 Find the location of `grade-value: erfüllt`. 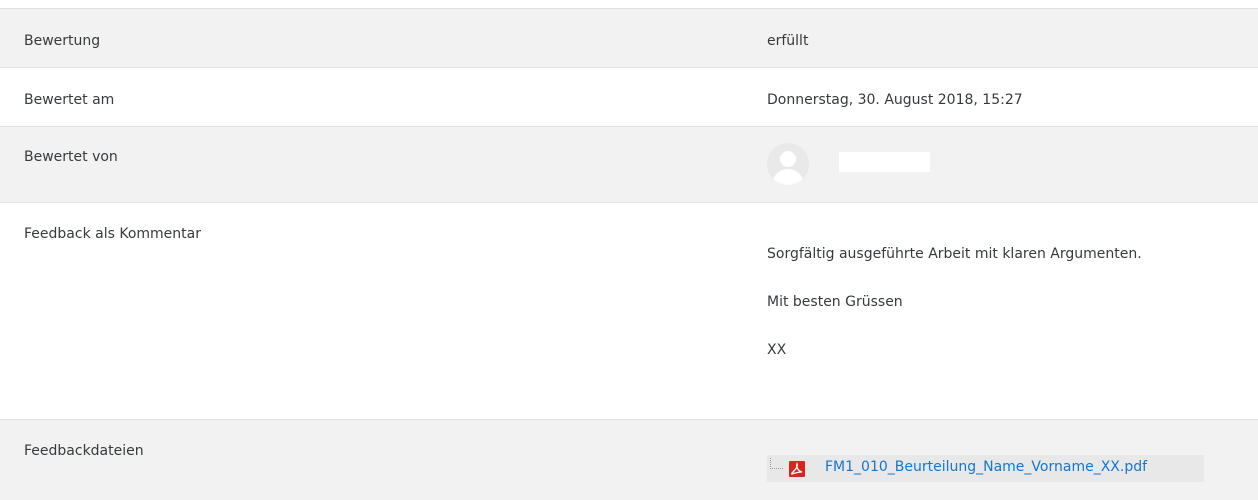

grade-value: erfüllt is located at coordinates (788, 41).